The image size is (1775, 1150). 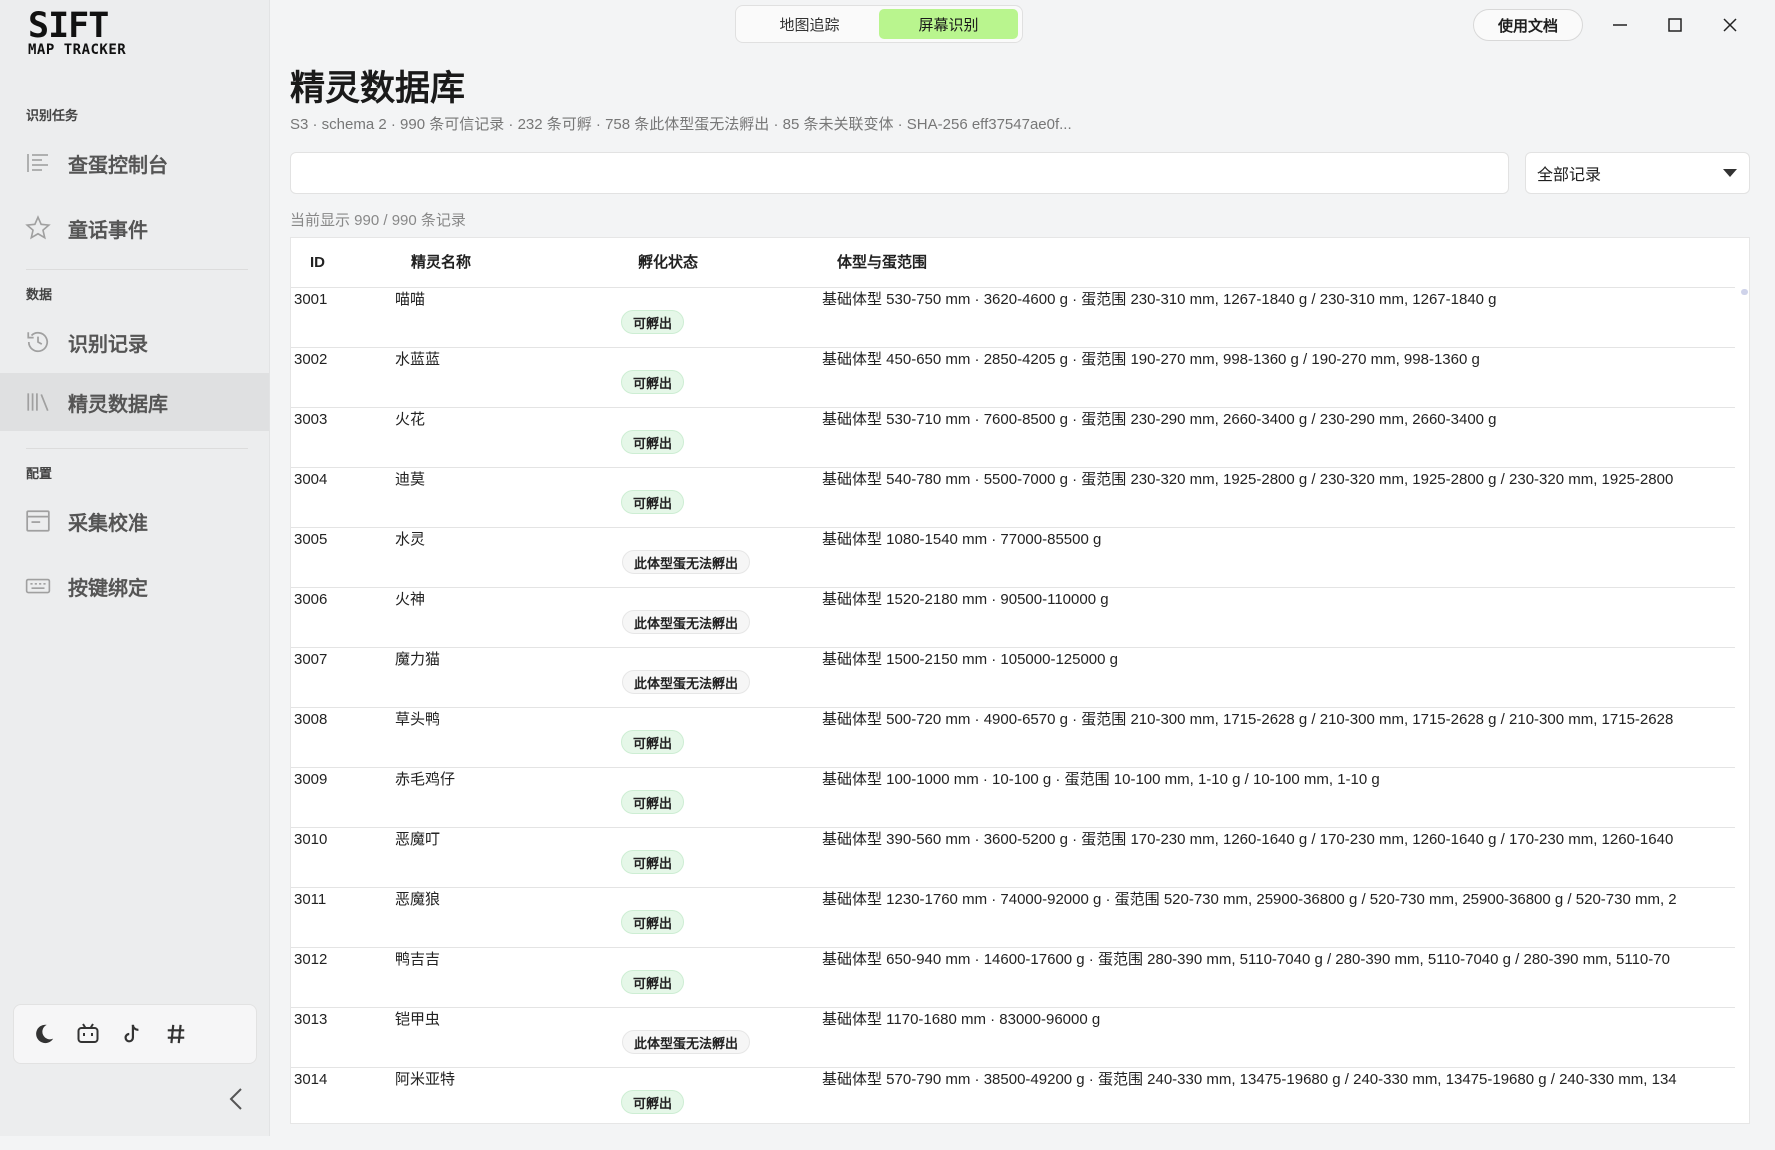 I want to click on cell-id: 3009, so click(x=311, y=779).